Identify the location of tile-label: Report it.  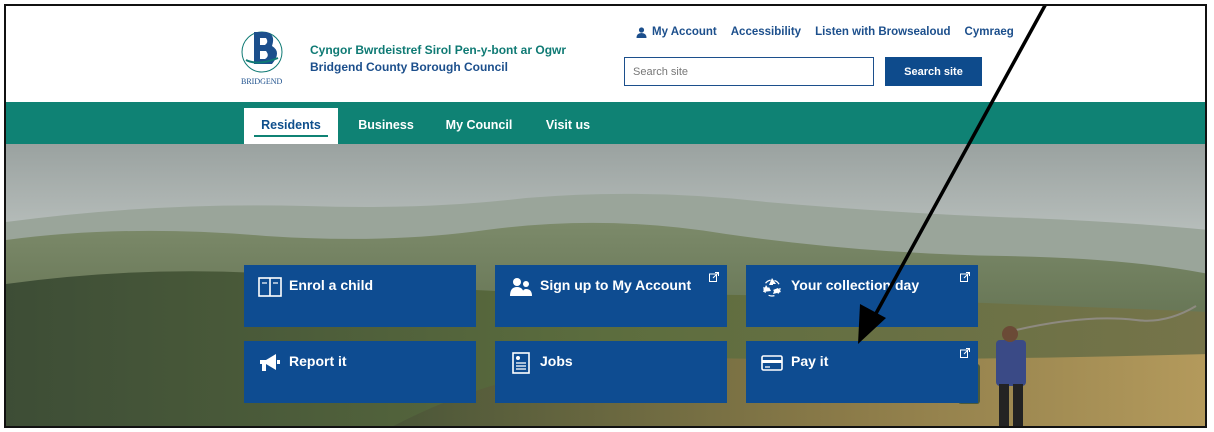
(318, 361).